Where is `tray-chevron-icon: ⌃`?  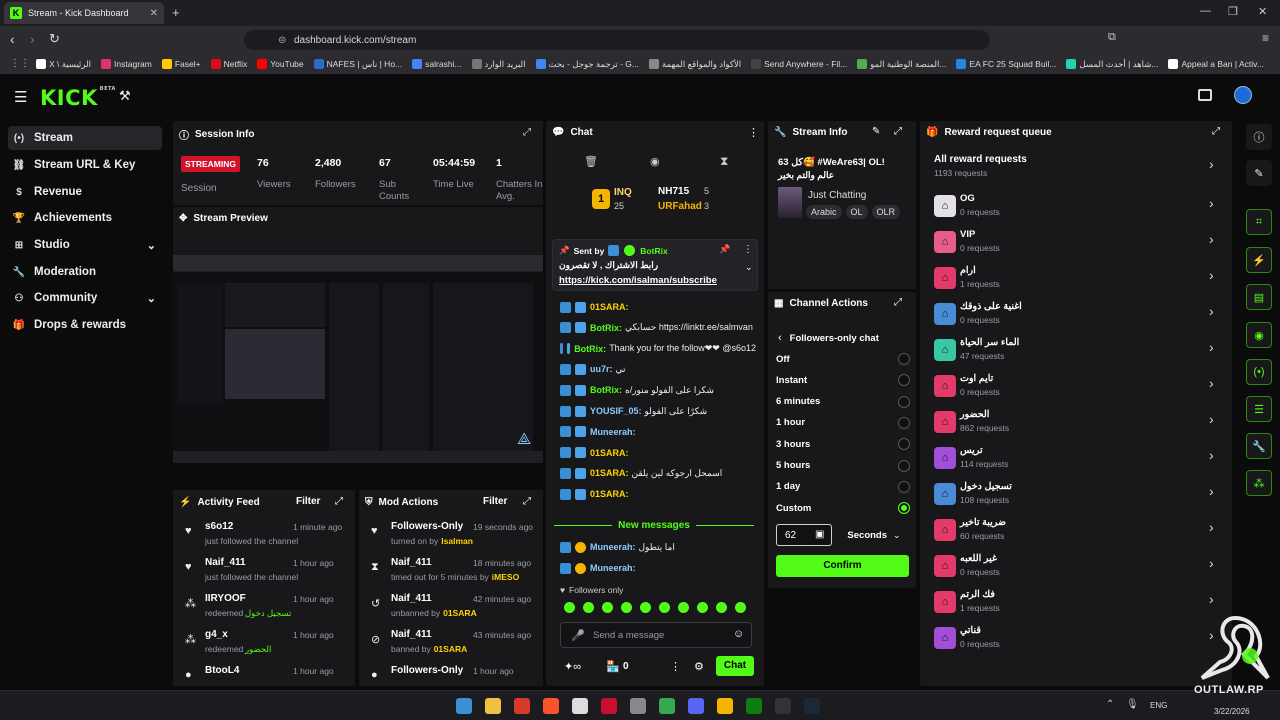
tray-chevron-icon: ⌃ is located at coordinates (1110, 704).